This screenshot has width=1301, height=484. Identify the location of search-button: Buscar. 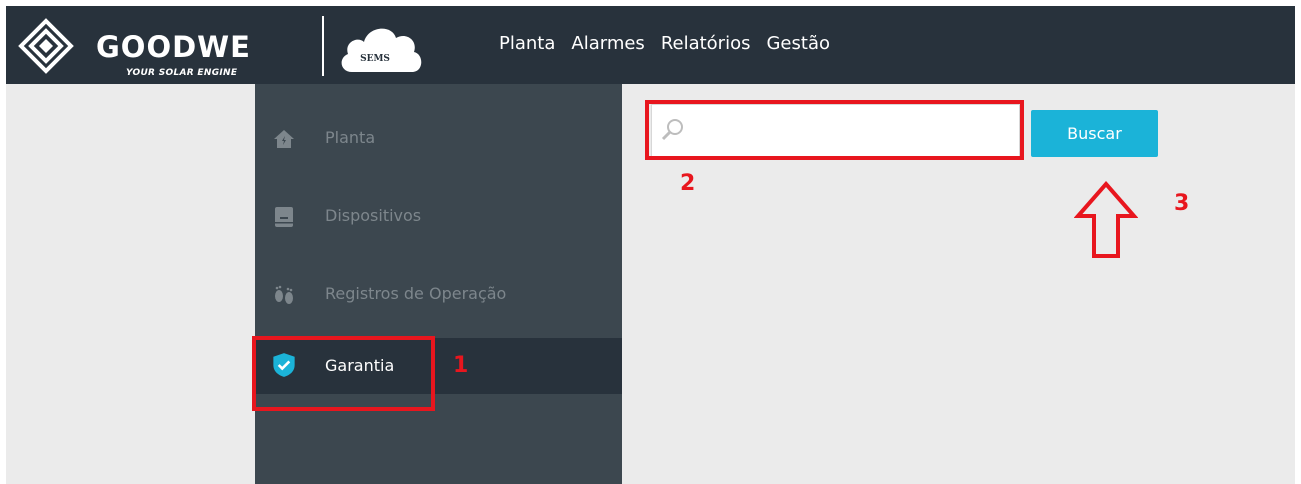
(1094, 133).